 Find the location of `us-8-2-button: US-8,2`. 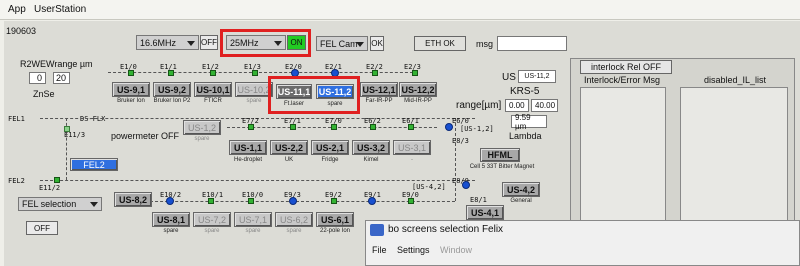

us-8-2-button: US-8,2 is located at coordinates (133, 199).